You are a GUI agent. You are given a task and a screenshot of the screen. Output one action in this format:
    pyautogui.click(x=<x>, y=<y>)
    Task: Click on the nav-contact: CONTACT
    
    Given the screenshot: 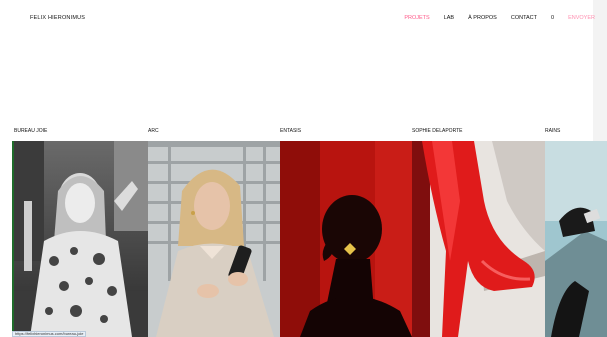 What is the action you would take?
    pyautogui.click(x=524, y=18)
    